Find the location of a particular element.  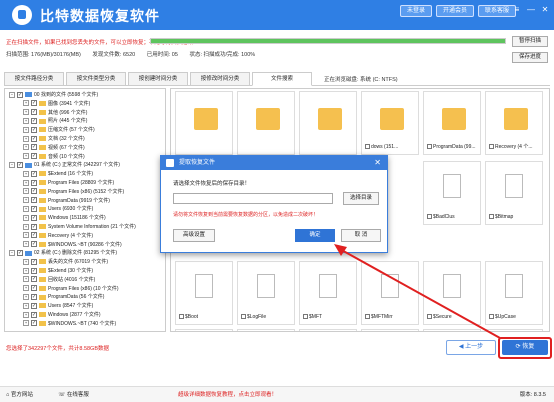

file-tile: $UpCase is located at coordinates (514, 293).